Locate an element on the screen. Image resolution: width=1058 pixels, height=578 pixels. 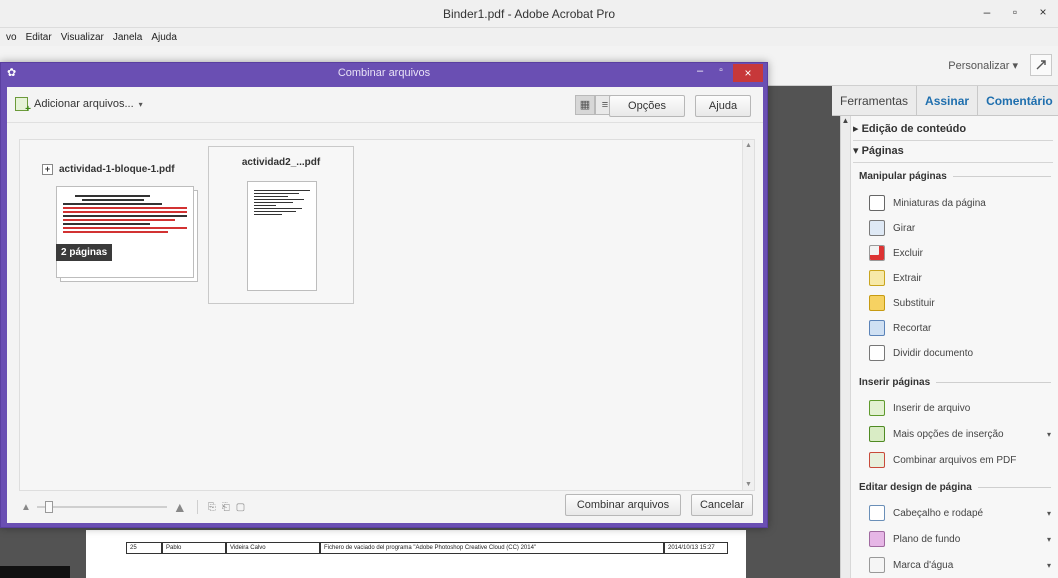
item-mais-opcoes: Mais opções de inserção ▾ is located at coordinates (960, 434).